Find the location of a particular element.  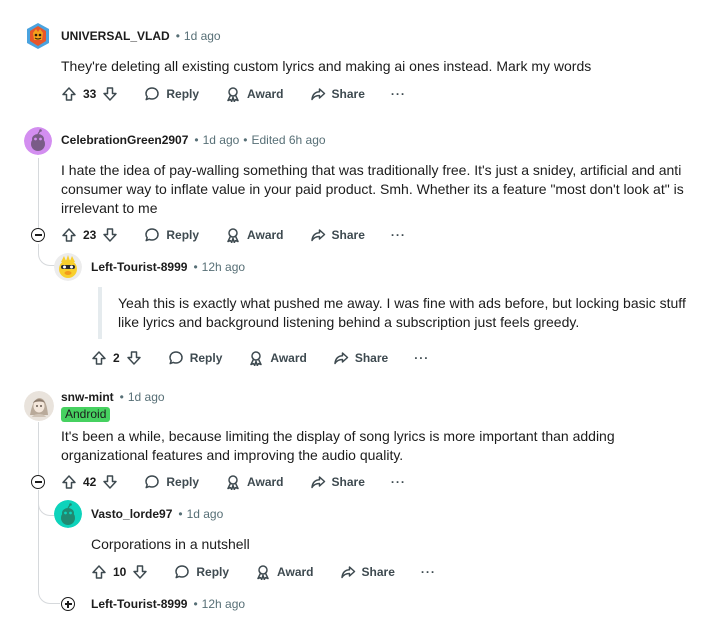

username-link: Vasto_lorde97 is located at coordinates (131, 514).